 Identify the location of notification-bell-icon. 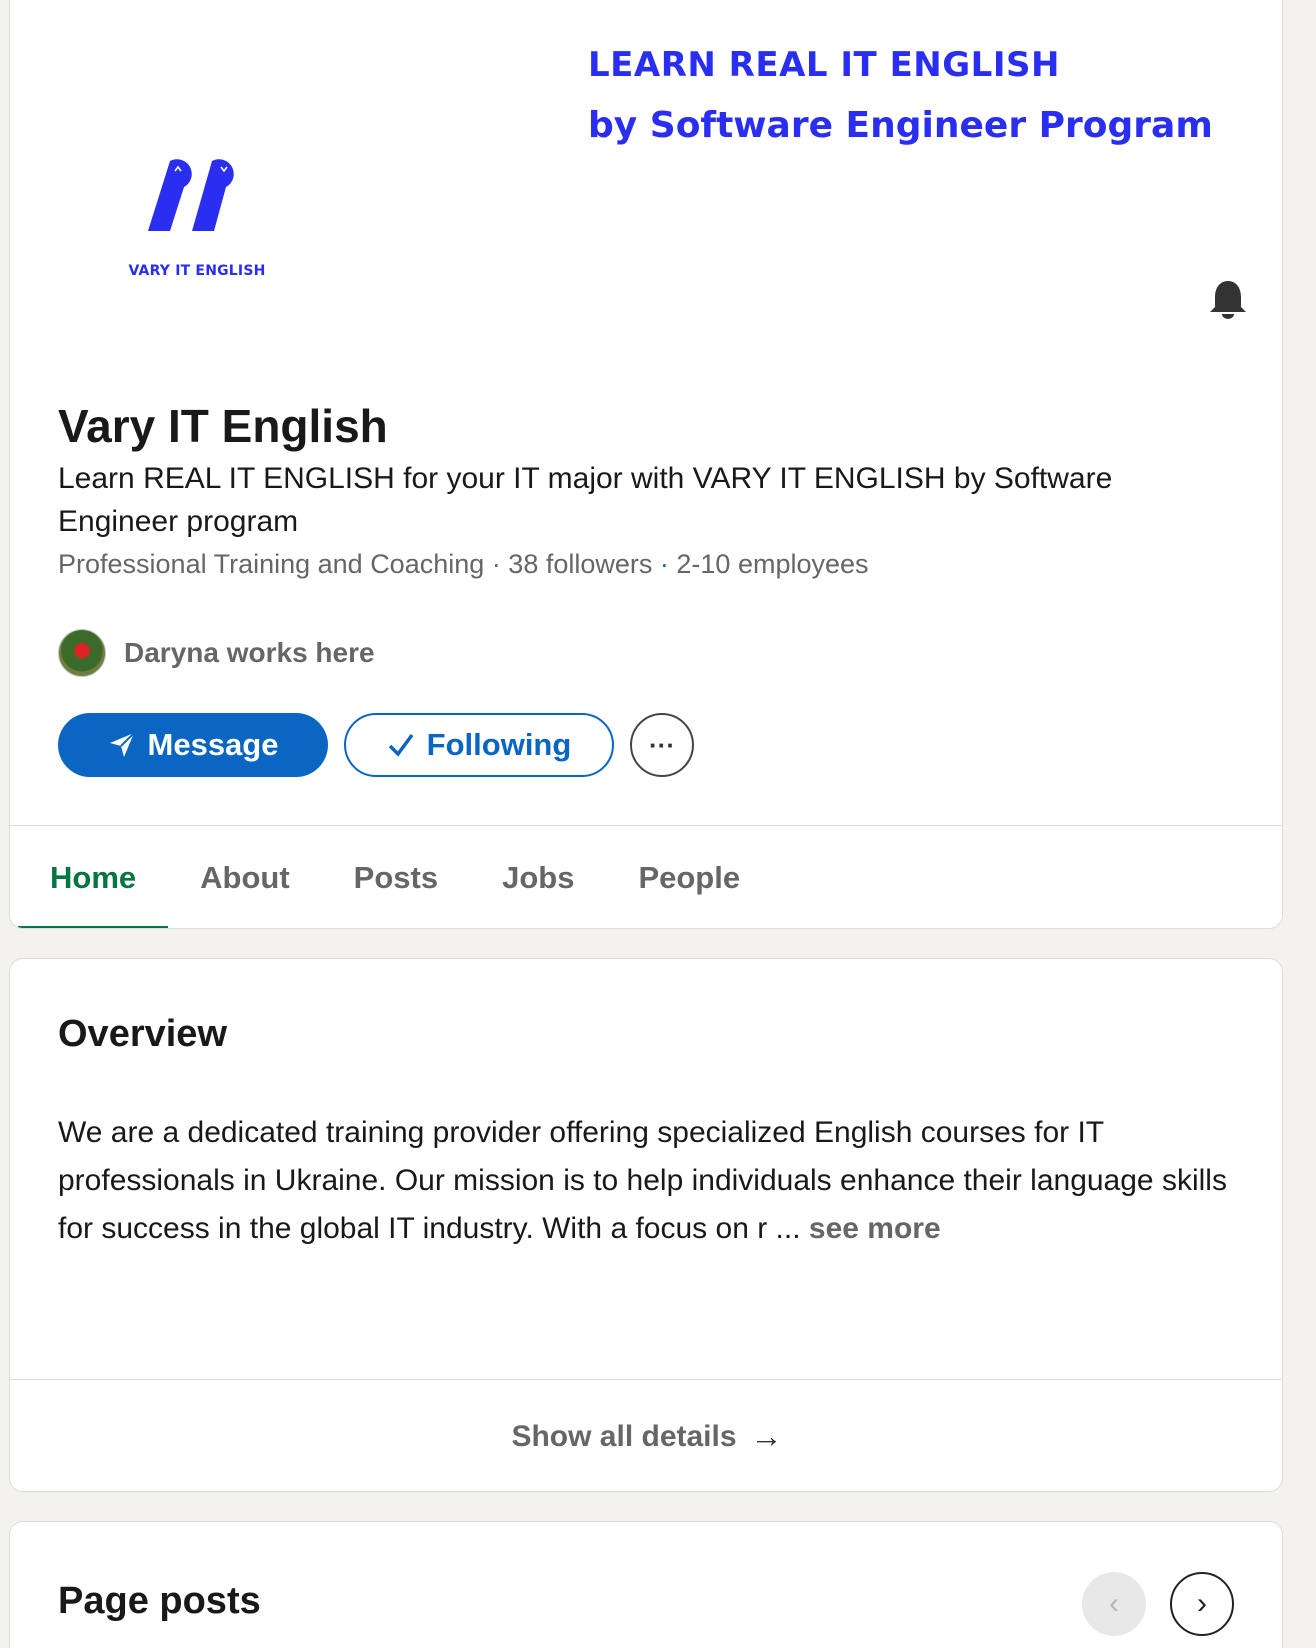
(1228, 301).